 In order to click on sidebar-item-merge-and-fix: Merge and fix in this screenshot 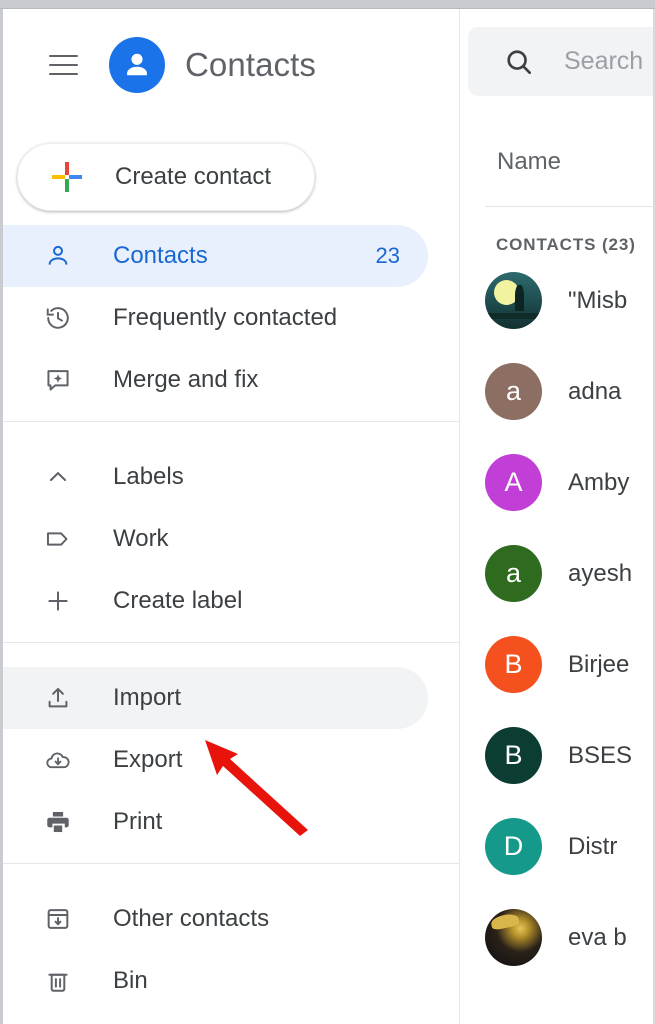, I will do `click(215, 380)`.